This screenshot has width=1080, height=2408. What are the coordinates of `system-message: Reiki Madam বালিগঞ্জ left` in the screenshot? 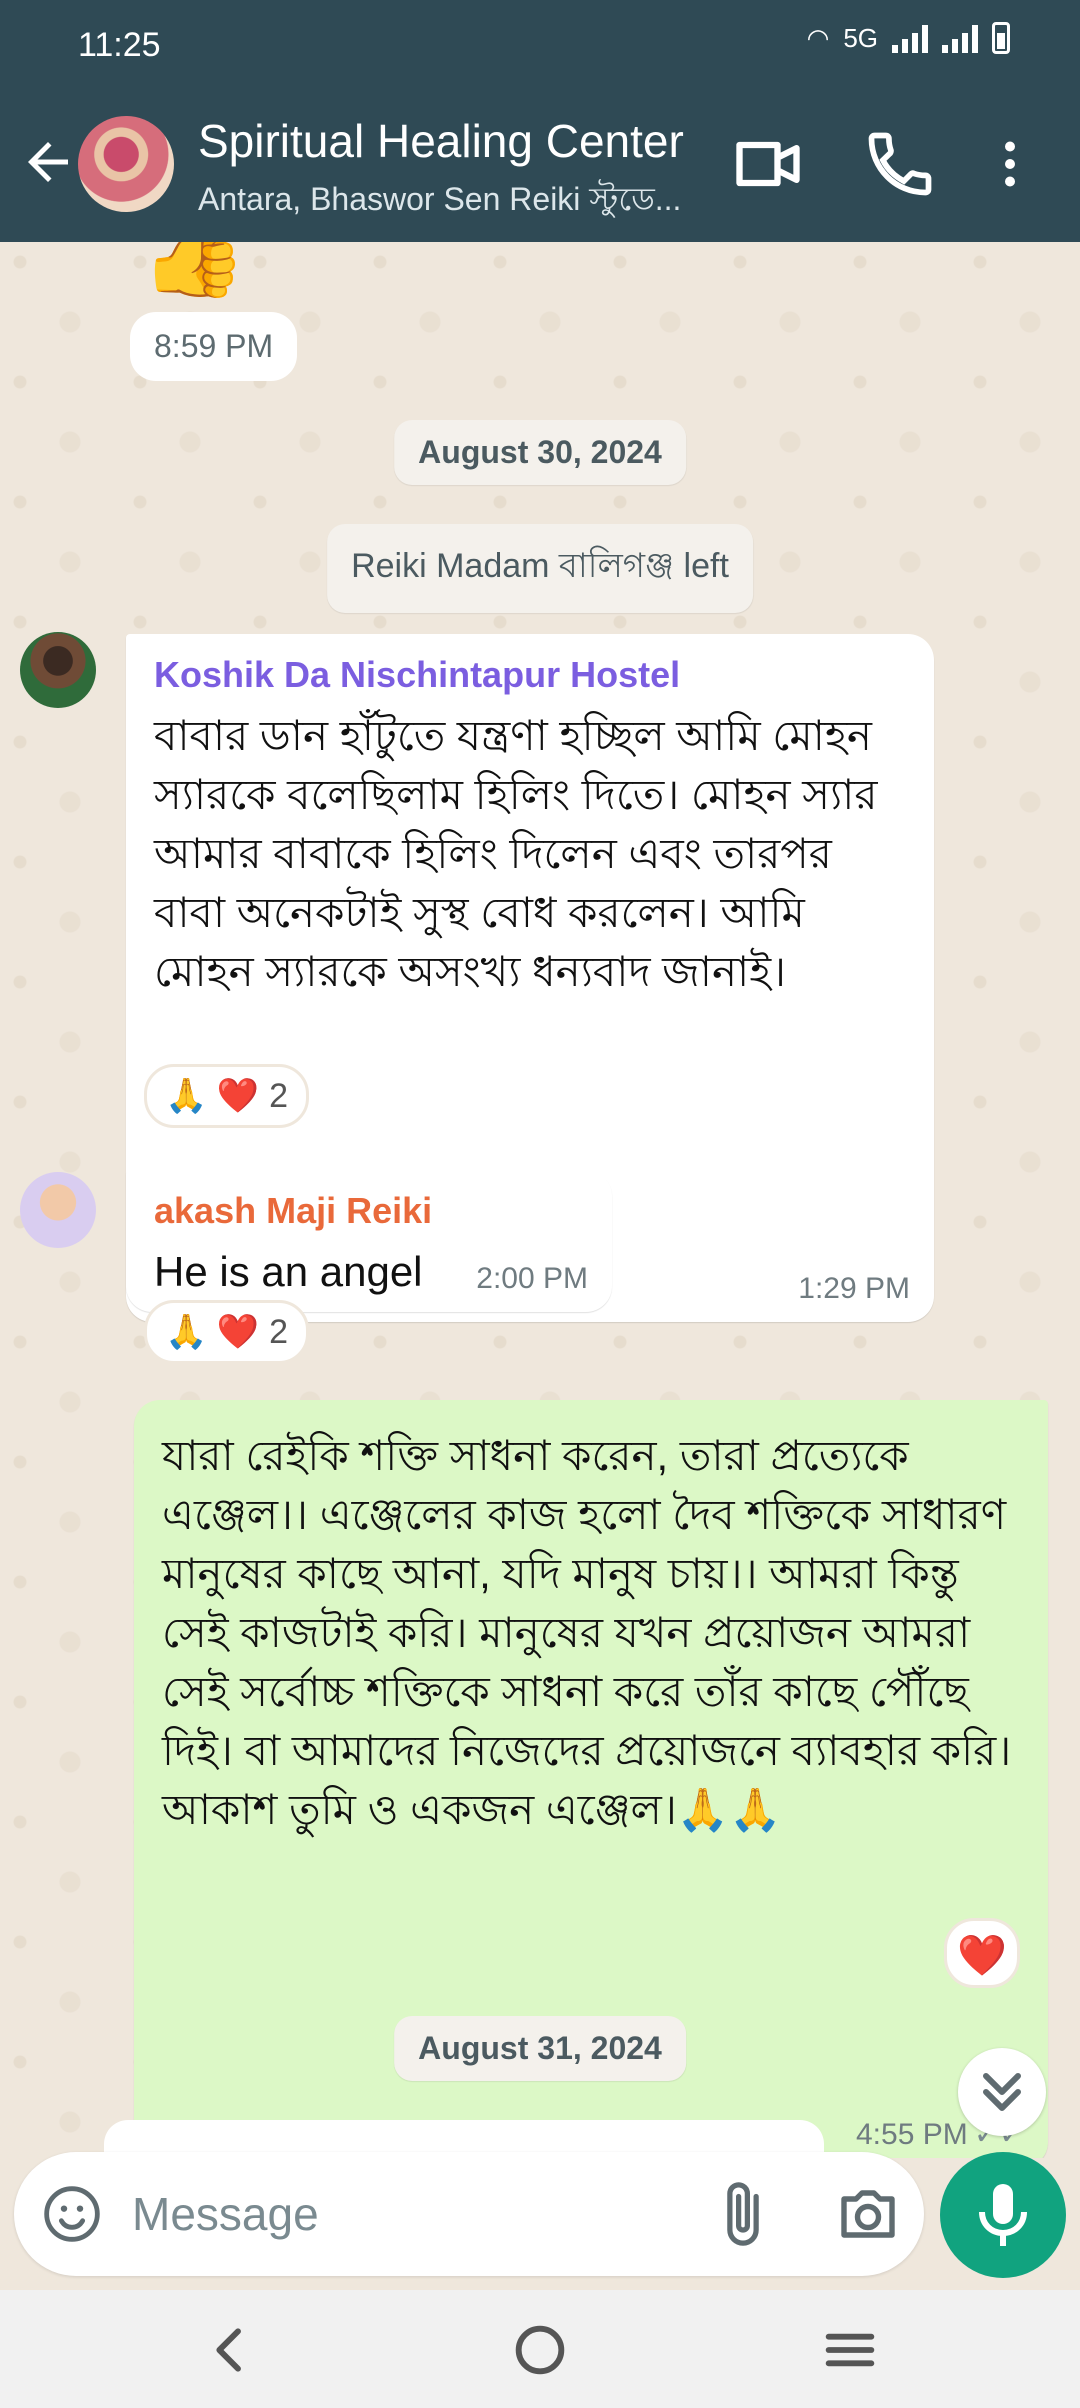 It's located at (540, 568).